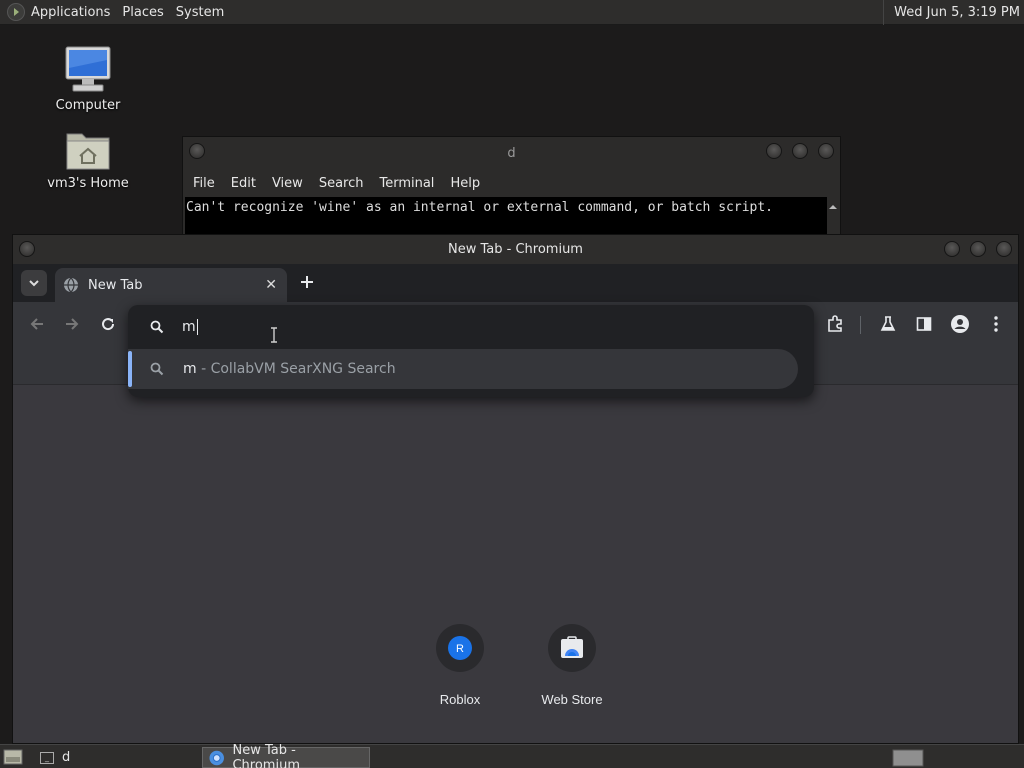 The width and height of the screenshot is (1024, 768). What do you see at coordinates (465, 183) in the screenshot?
I see `menu-help: Help` at bounding box center [465, 183].